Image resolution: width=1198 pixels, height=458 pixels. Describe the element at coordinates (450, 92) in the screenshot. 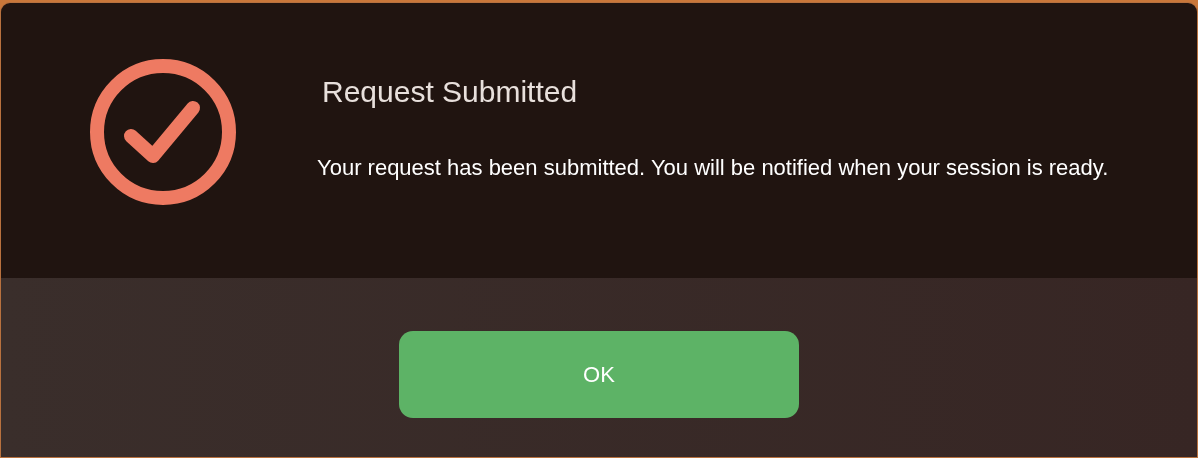

I see `dialog-title: Request Submitted` at that location.